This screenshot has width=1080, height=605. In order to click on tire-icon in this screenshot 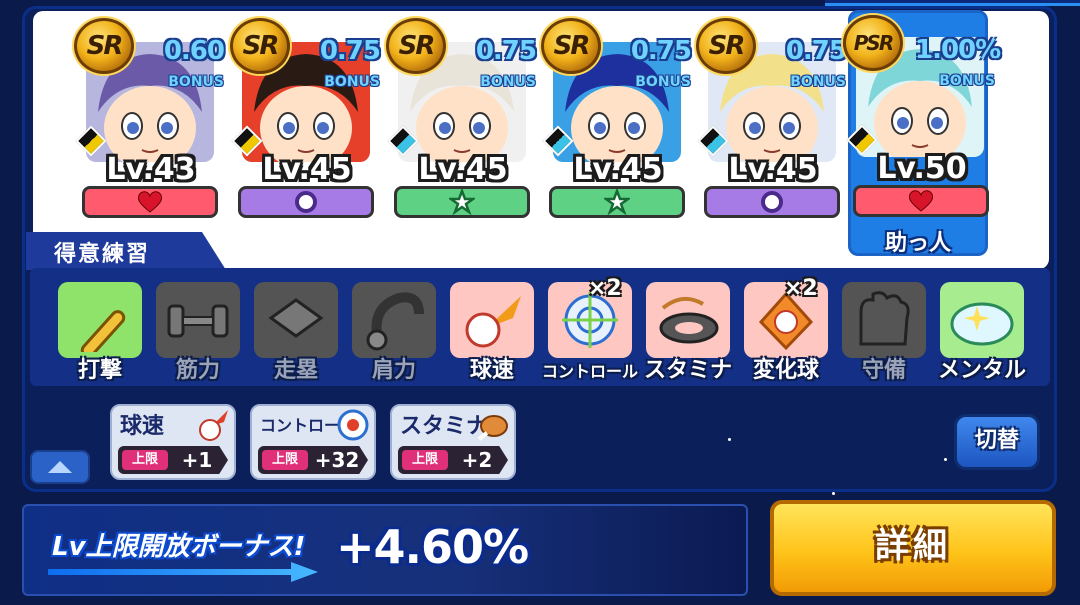, I will do `click(689, 320)`.